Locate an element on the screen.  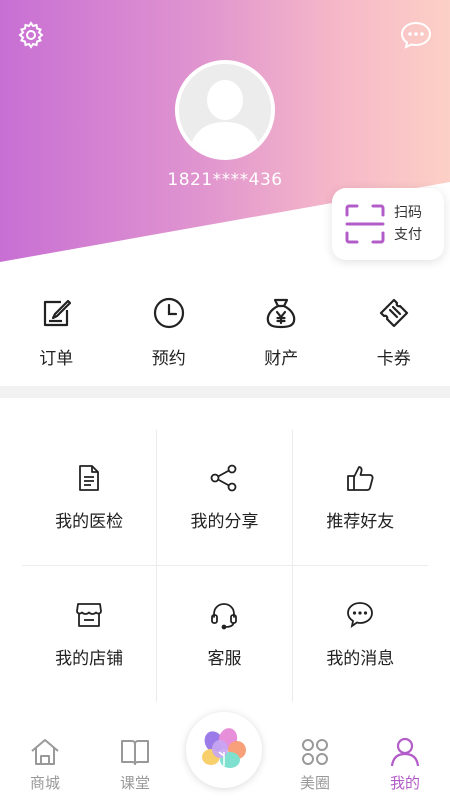
avatar-placeholder-icon is located at coordinates (225, 110).